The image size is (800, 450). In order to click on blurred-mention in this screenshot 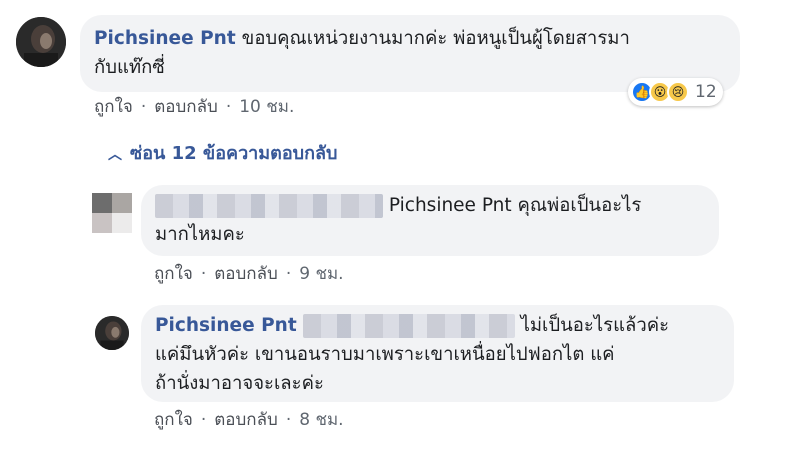, I will do `click(408, 326)`.